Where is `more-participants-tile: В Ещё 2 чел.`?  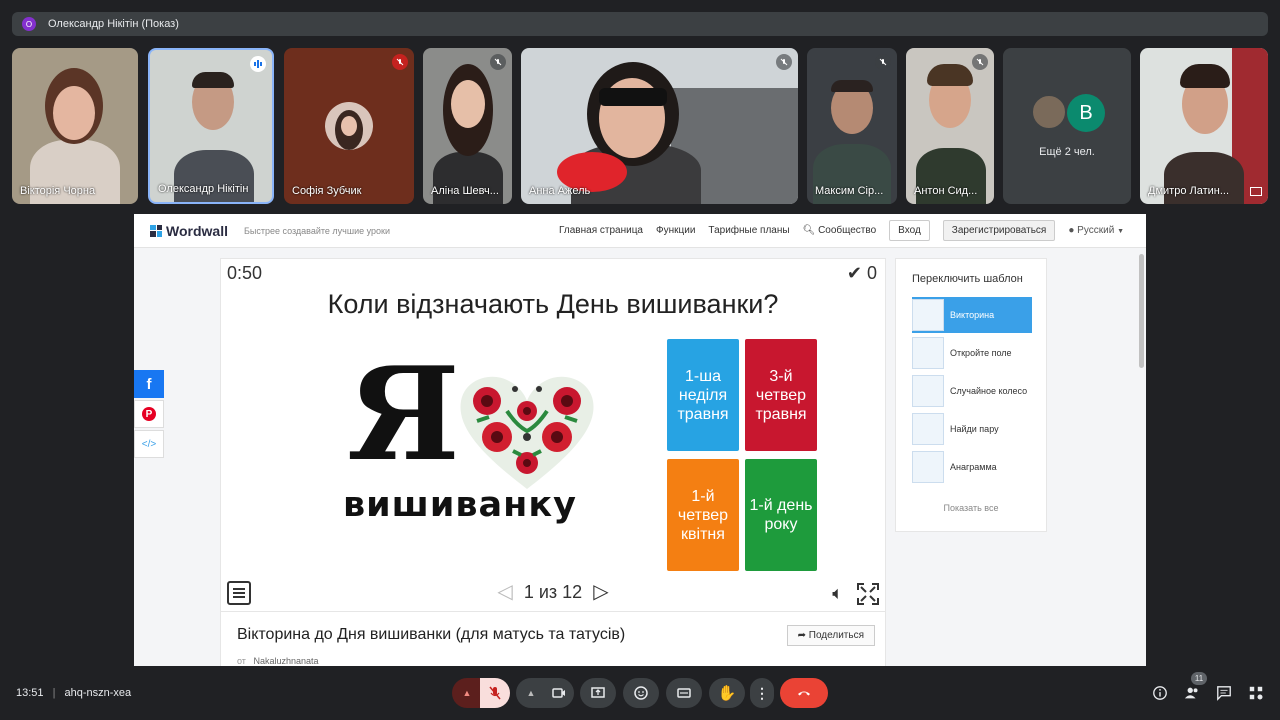
more-participants-tile: В Ещё 2 чел. is located at coordinates (1067, 126).